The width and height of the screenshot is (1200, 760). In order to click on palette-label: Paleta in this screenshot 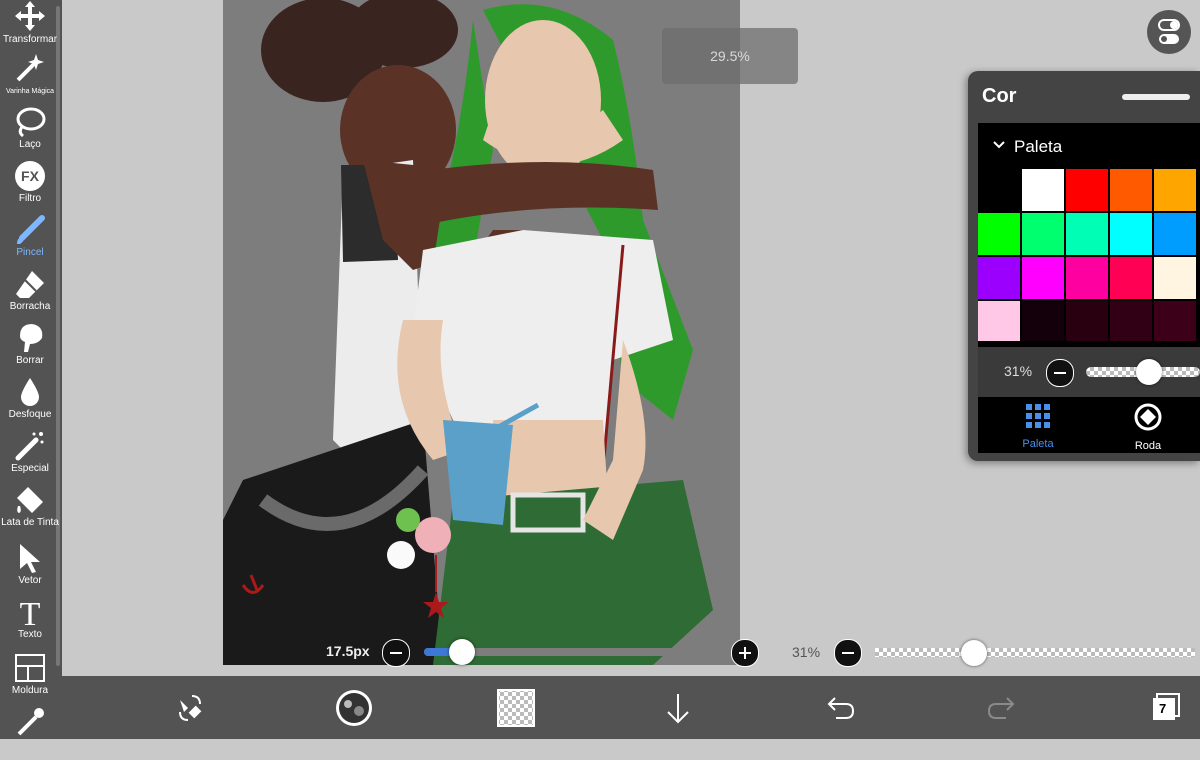, I will do `click(1038, 146)`.